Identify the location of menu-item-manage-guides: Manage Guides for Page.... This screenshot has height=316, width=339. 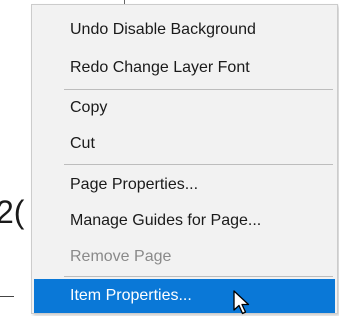
(184, 221).